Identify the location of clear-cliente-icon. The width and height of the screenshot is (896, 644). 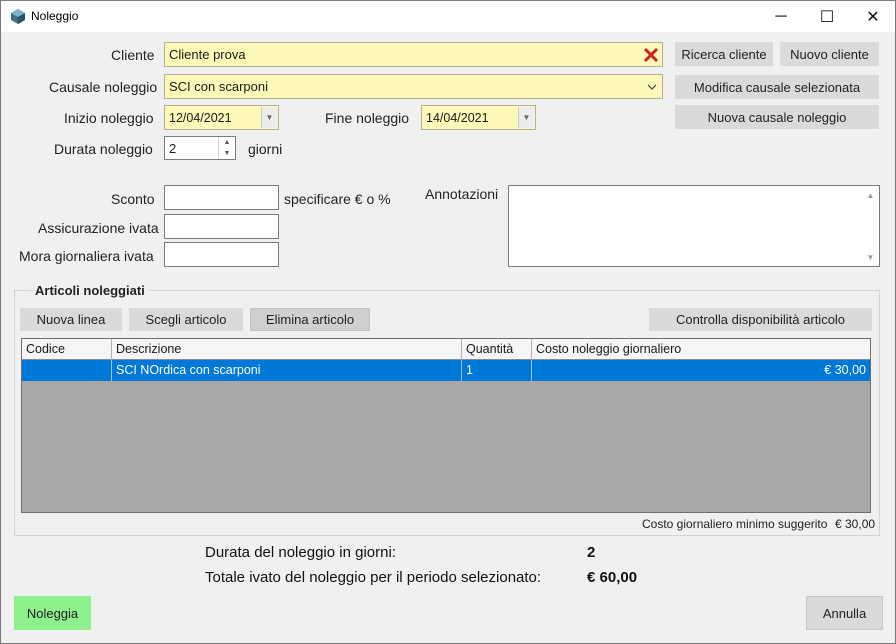
(651, 55).